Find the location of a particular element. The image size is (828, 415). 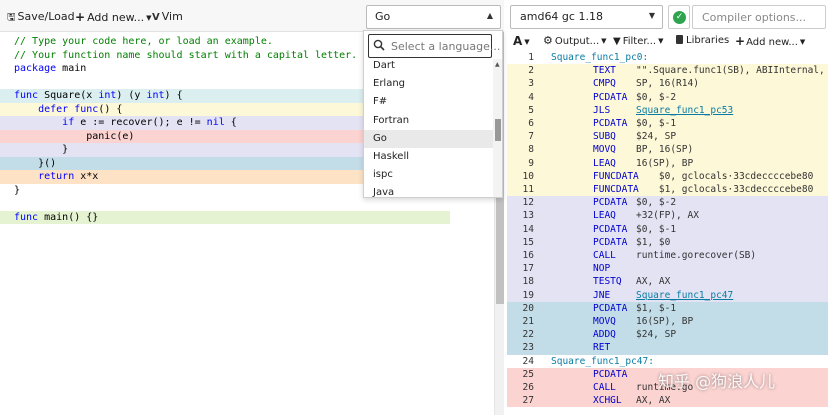

jump-target-link: Square_func1_pc53 is located at coordinates (684, 110).